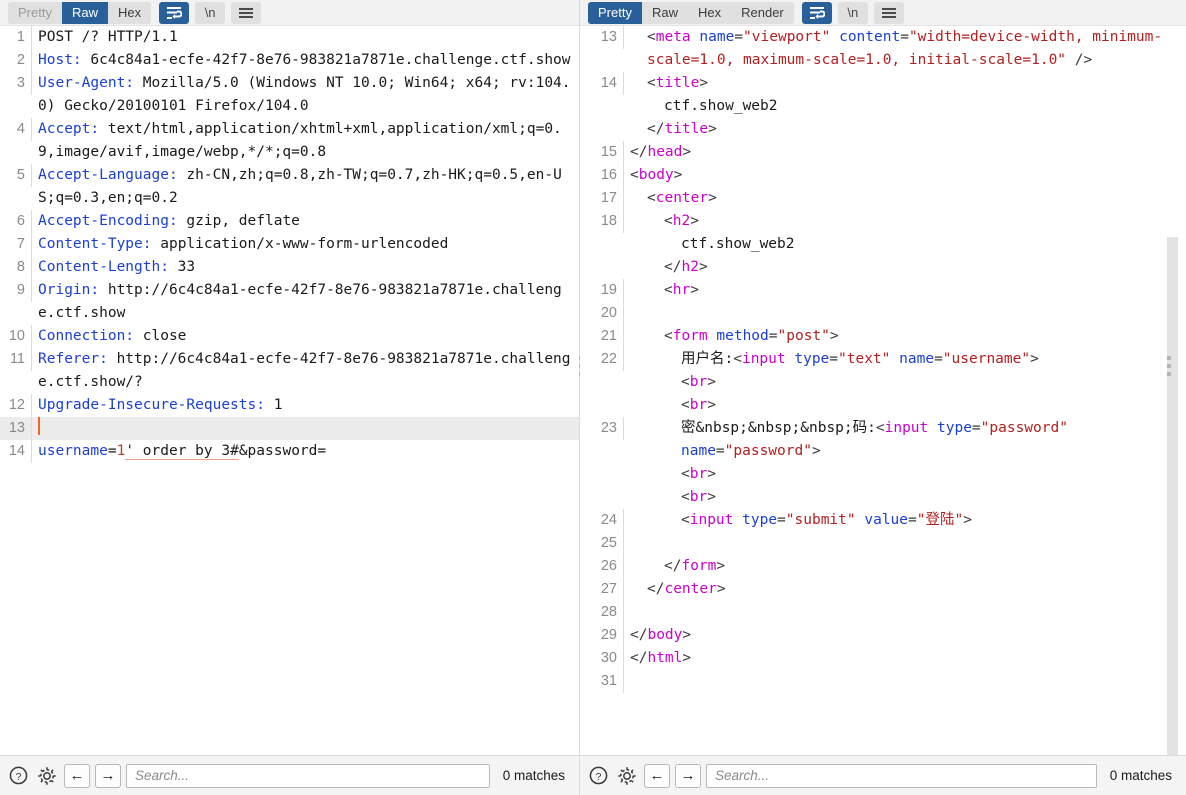 Image resolution: width=1186 pixels, height=795 pixels. Describe the element at coordinates (905, 336) in the screenshot. I see `code-line-text: <form method="post">` at that location.